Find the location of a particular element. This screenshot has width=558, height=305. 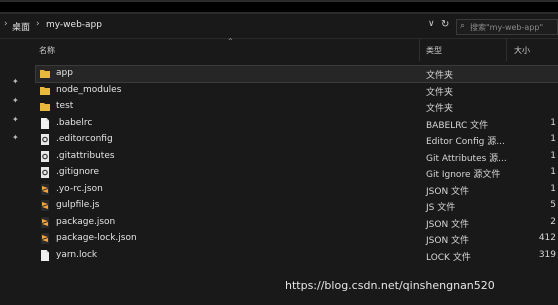

search-placeholder: 搜索"my-web-app" is located at coordinates (507, 27).